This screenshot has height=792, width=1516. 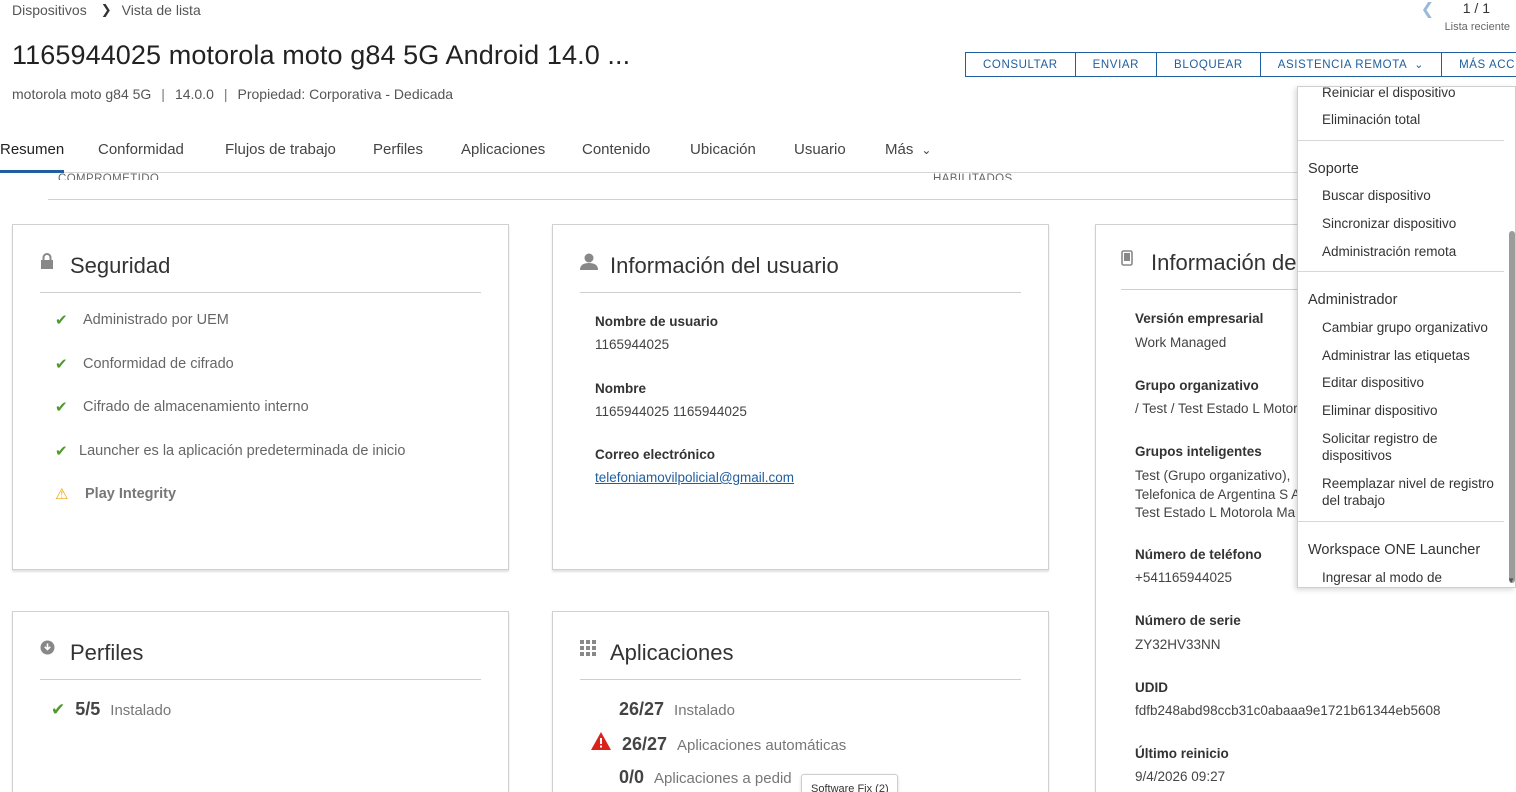 I want to click on card-title: Información de, so click(x=1224, y=262).